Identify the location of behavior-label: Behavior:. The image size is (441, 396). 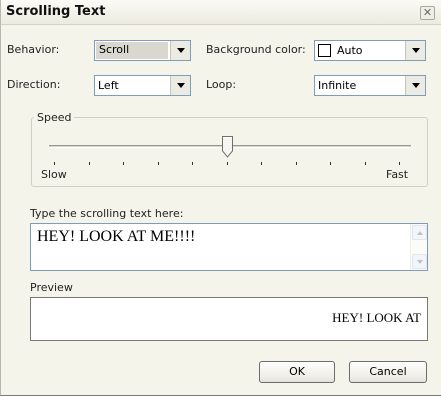
(33, 49).